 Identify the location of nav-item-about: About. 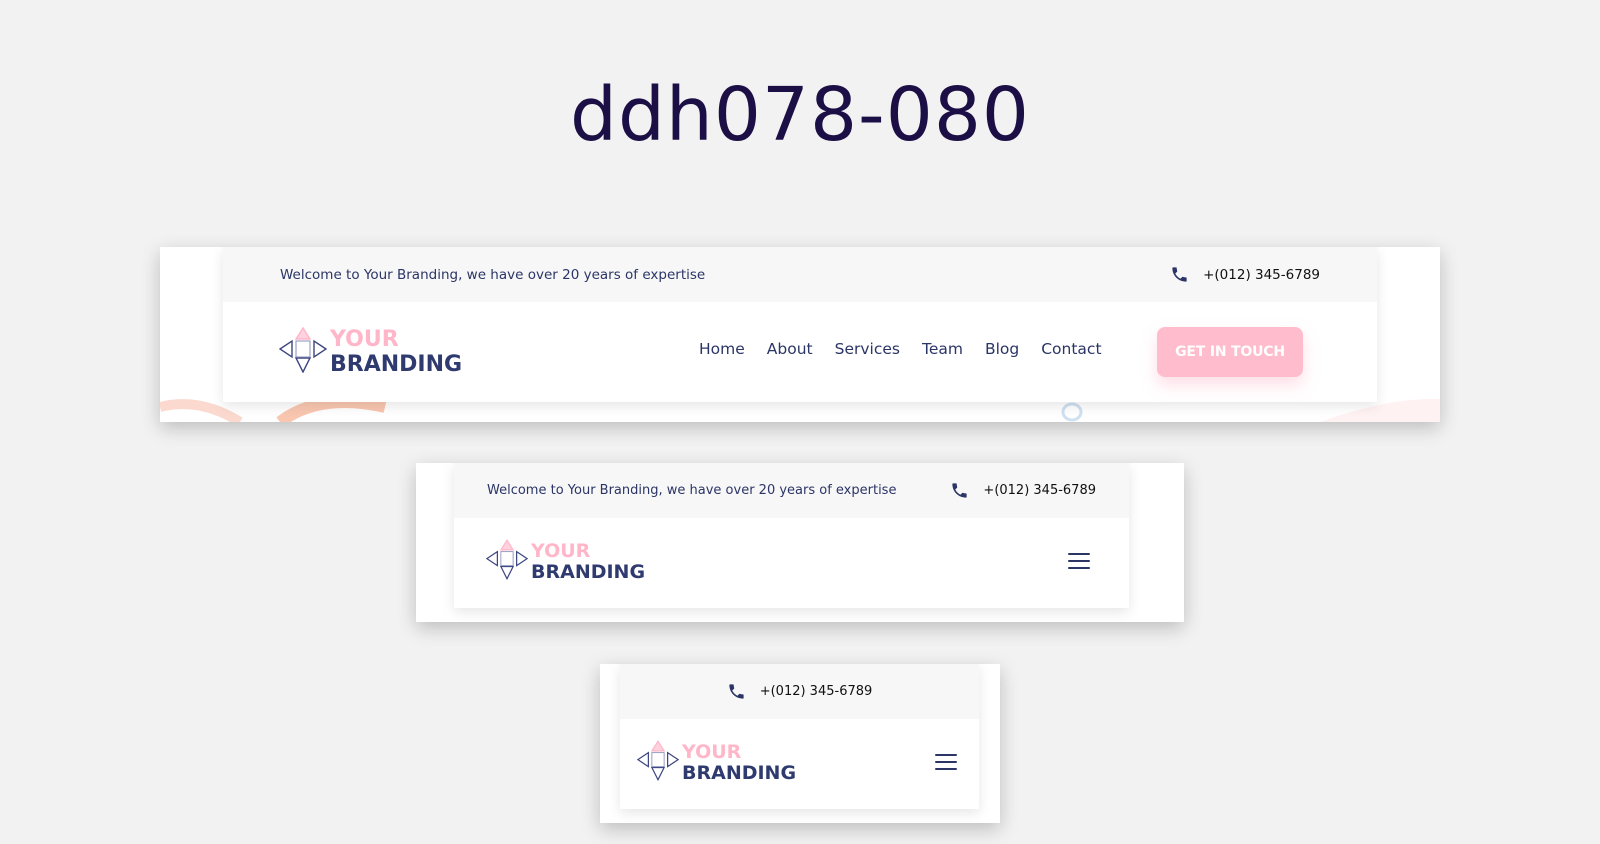
(790, 349).